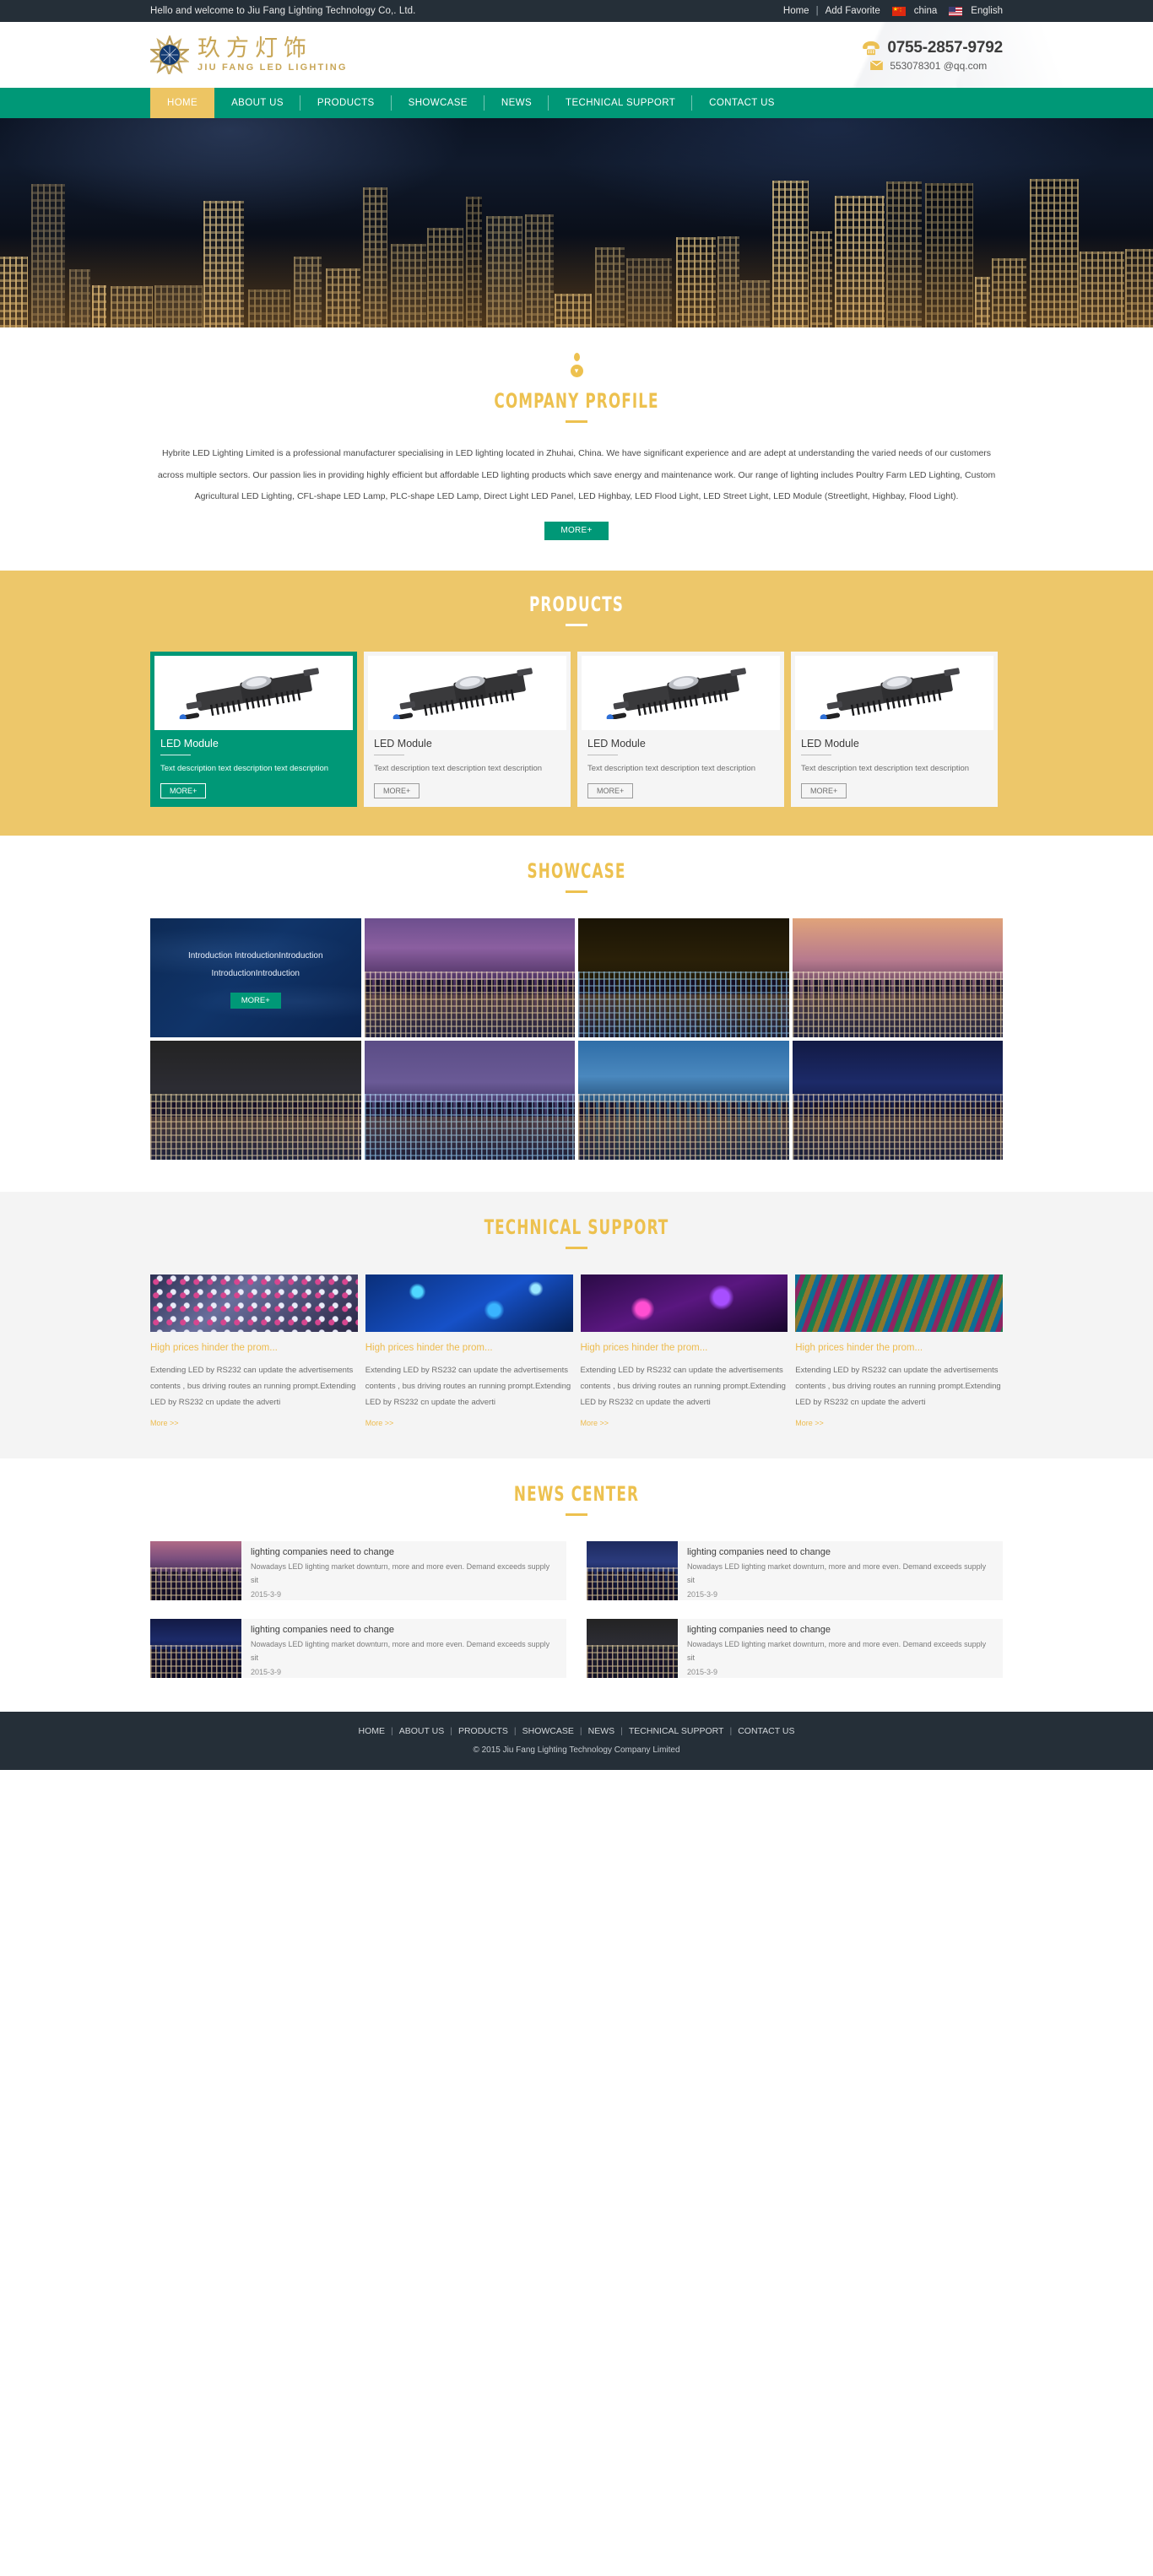  I want to click on footer-link-products: PRODUCTS, so click(483, 1731).